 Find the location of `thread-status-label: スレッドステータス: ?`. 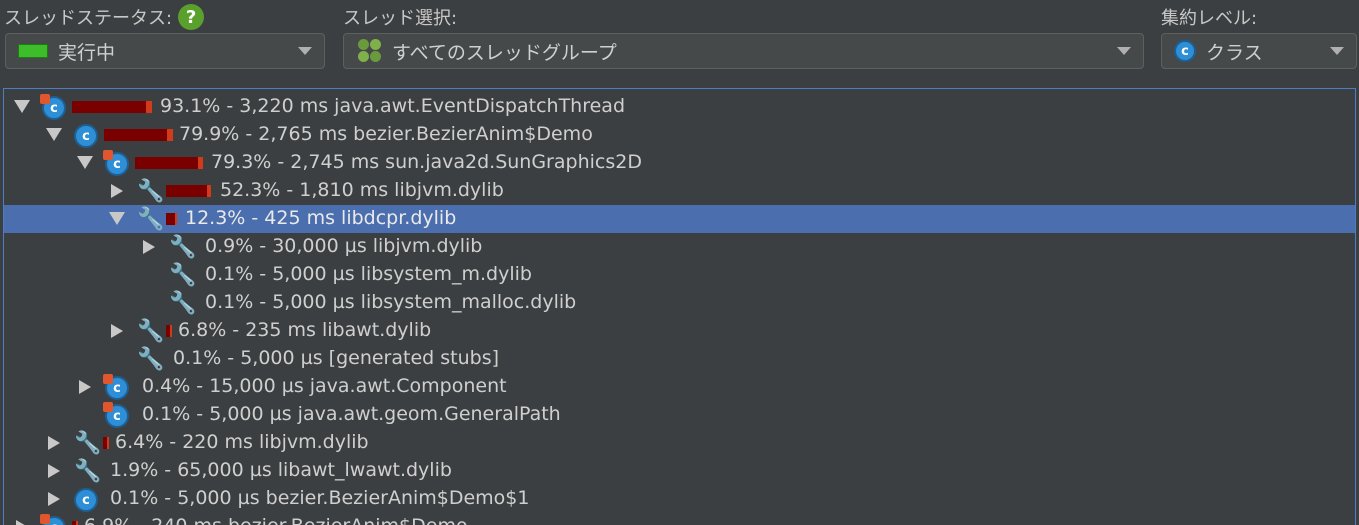

thread-status-label: スレッドステータス: ? is located at coordinates (104, 17).